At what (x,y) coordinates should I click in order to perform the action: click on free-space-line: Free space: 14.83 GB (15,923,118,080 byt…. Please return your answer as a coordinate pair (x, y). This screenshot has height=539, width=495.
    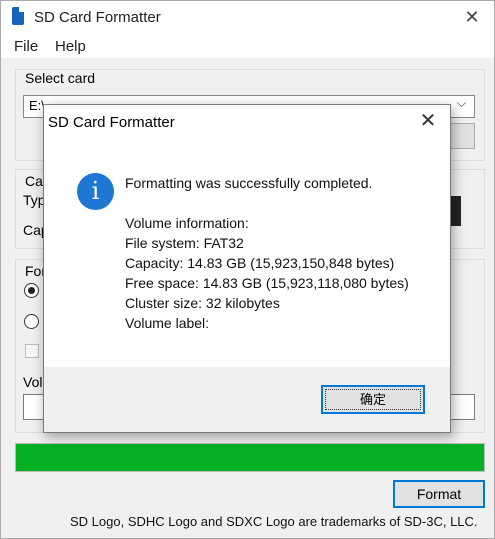
    Looking at the image, I should click on (267, 283).